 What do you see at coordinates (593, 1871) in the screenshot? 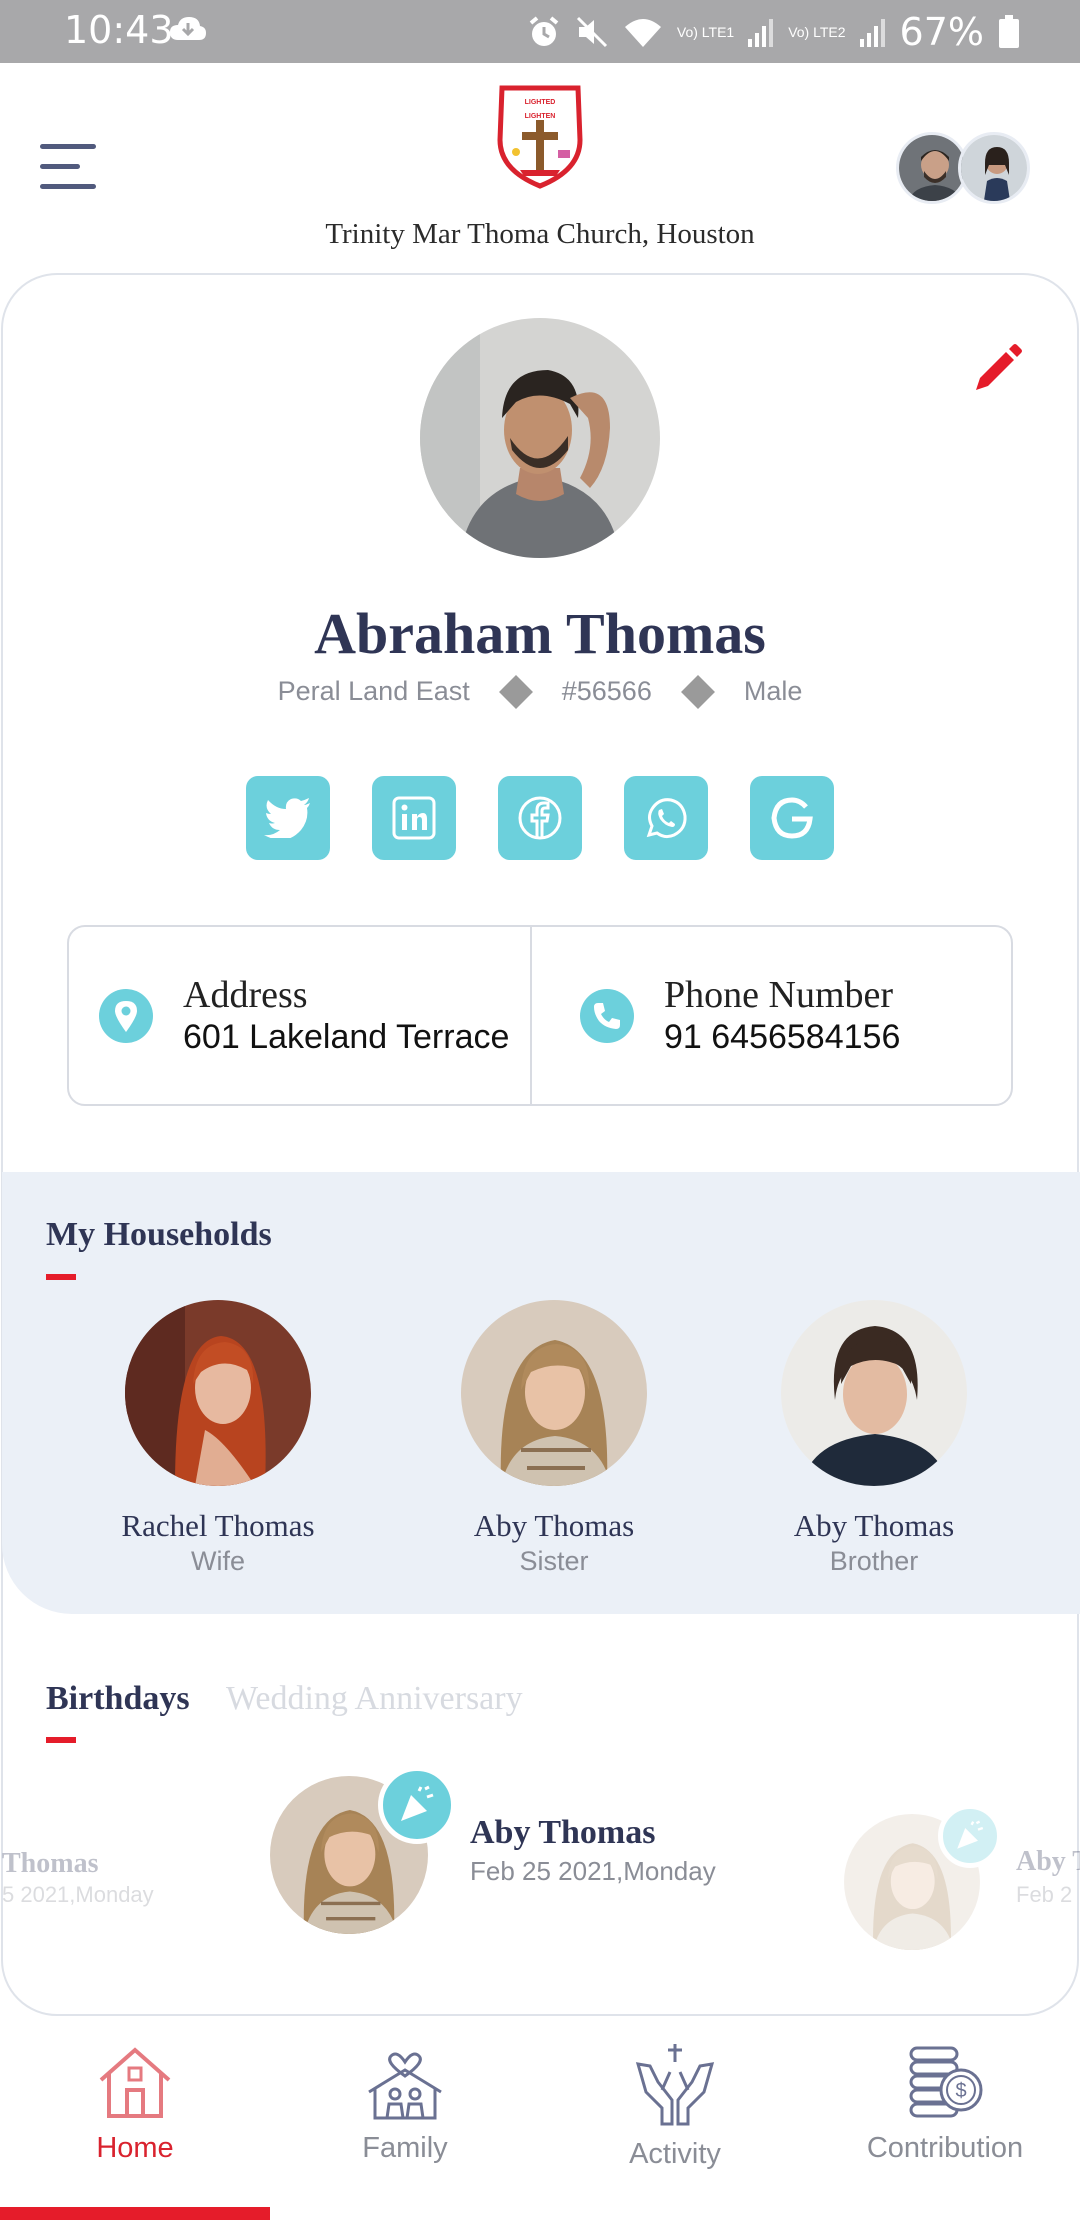
I see `birthday-date: Feb 25 2021,Monday` at bounding box center [593, 1871].